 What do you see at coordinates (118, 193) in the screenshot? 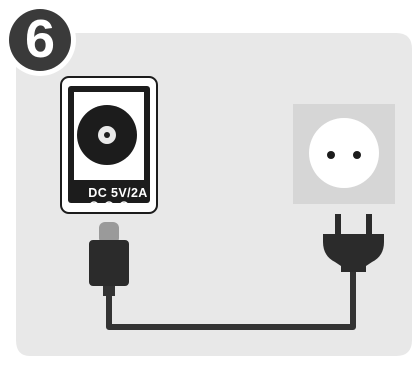
I see `dc-jack-label: DC 5V/2A` at bounding box center [118, 193].